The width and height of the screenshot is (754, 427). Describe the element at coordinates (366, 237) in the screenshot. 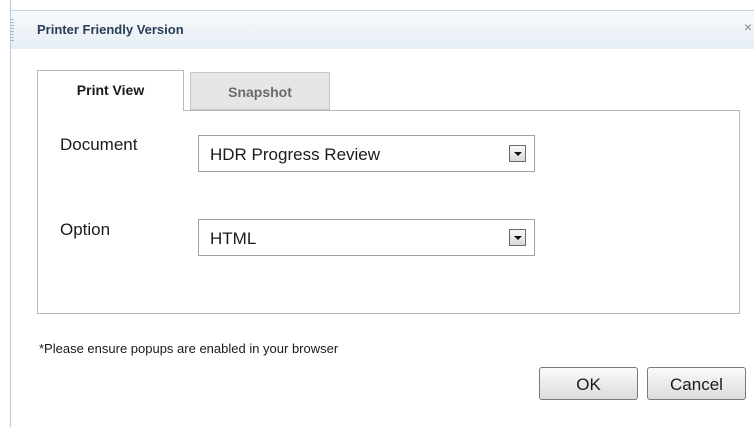

I see `option-select: HTML` at that location.